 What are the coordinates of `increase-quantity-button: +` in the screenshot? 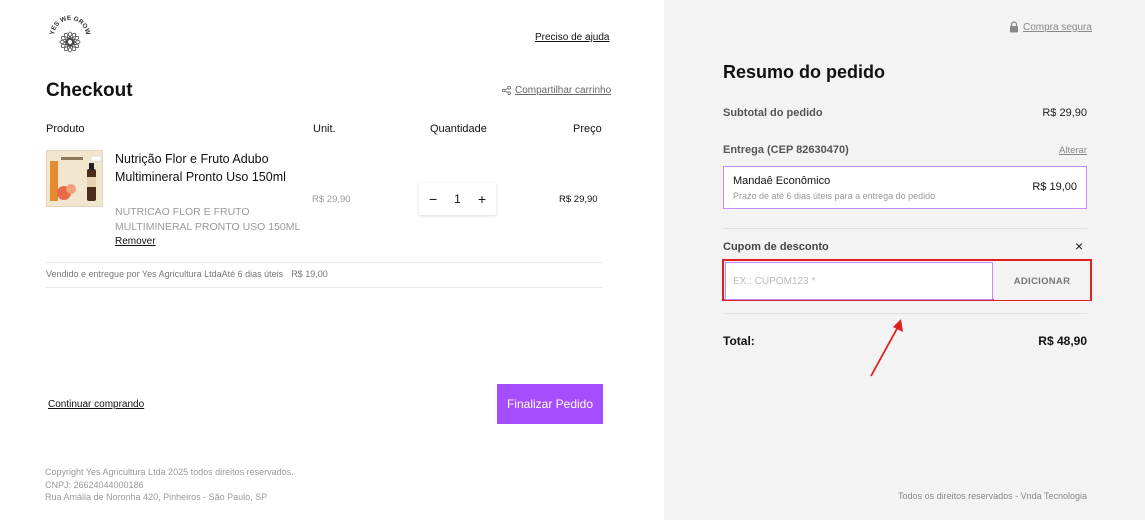 It's located at (482, 199).